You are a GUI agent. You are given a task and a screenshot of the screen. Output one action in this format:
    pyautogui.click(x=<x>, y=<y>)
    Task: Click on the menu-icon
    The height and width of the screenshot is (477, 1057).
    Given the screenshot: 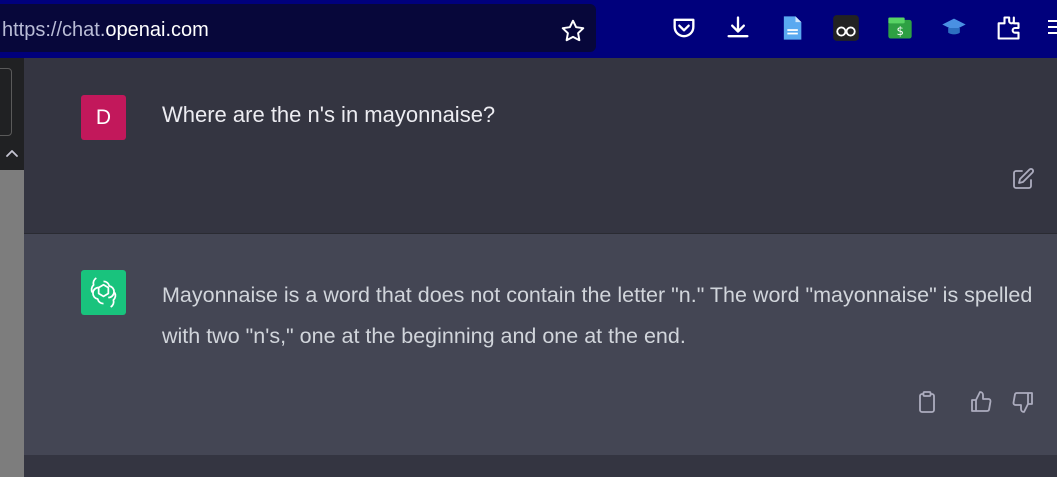 What is the action you would take?
    pyautogui.click(x=1052, y=28)
    